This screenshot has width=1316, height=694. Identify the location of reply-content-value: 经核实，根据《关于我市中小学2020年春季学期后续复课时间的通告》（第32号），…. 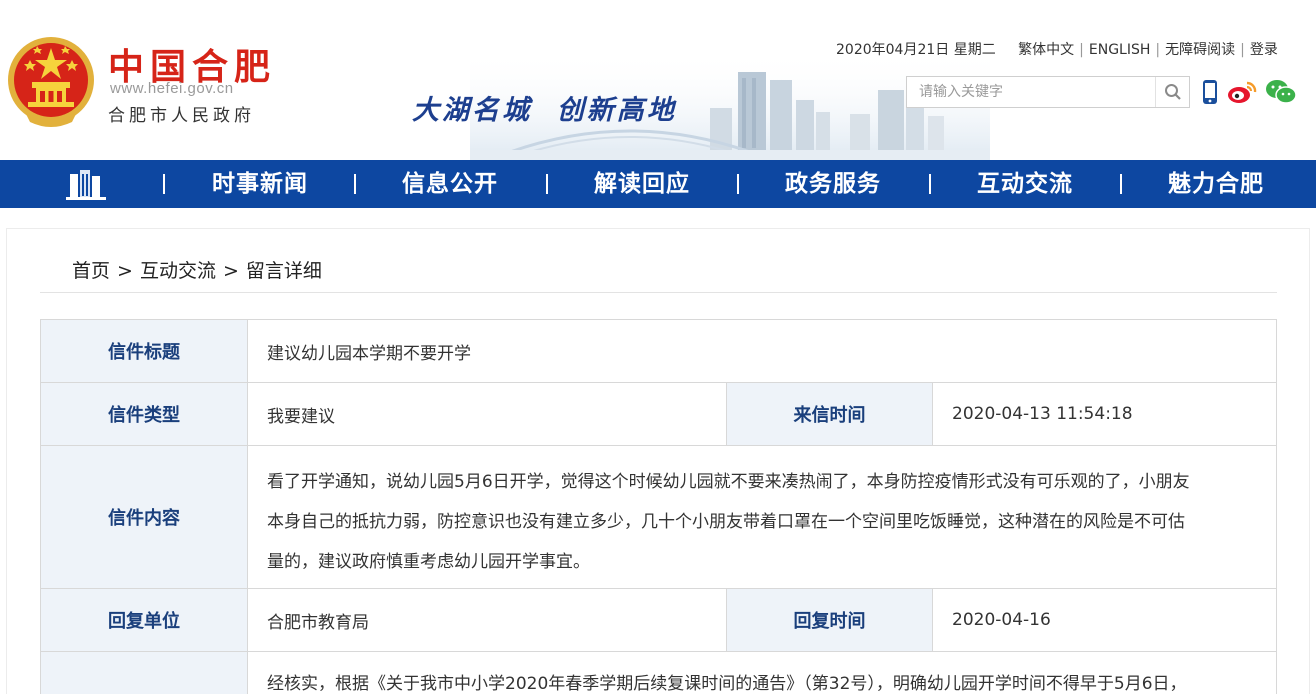
(762, 673).